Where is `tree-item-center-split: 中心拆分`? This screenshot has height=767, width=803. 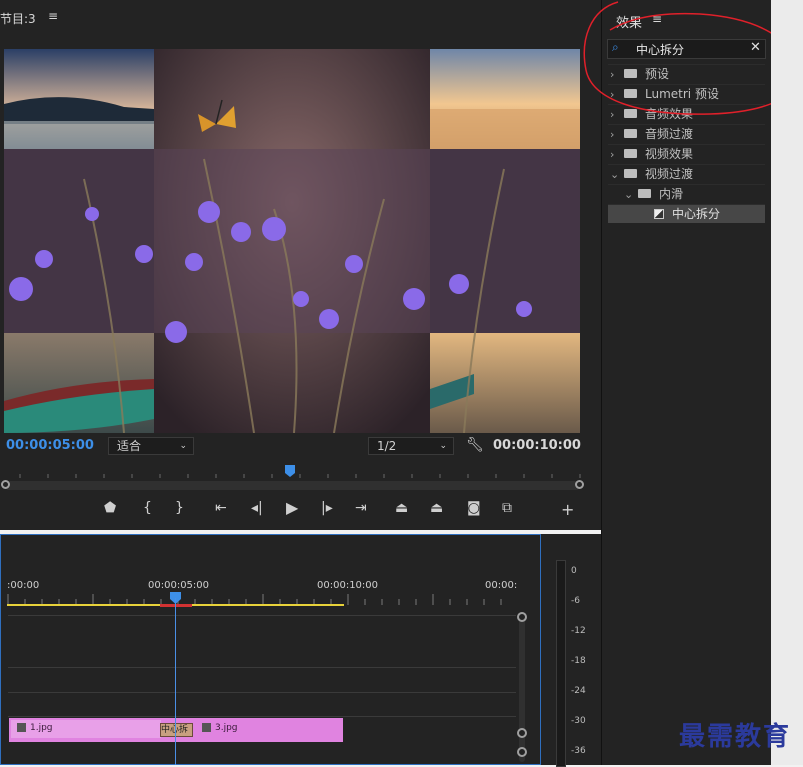 tree-item-center-split: 中心拆分 is located at coordinates (686, 213).